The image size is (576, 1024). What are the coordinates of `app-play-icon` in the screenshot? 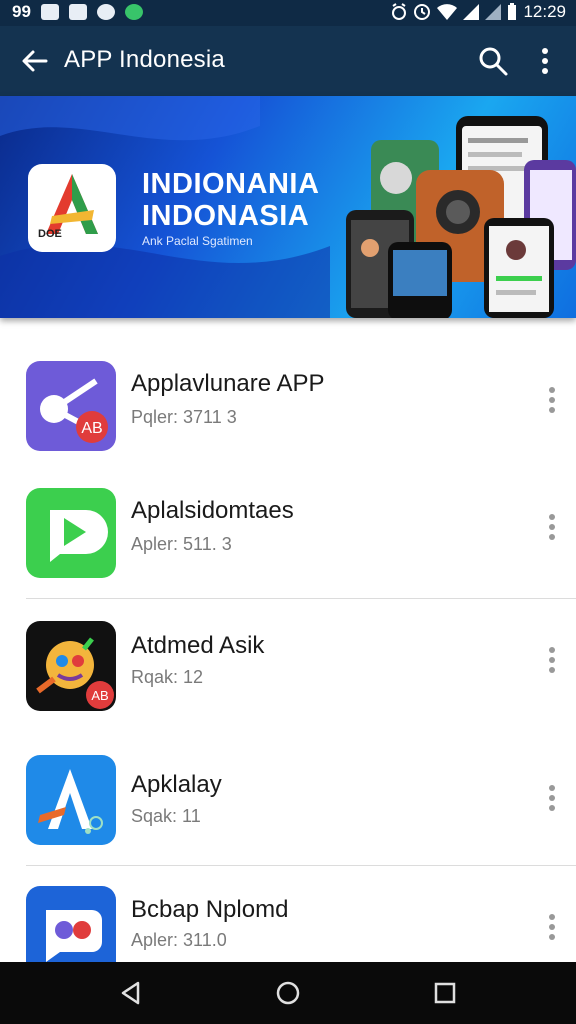 It's located at (71, 533).